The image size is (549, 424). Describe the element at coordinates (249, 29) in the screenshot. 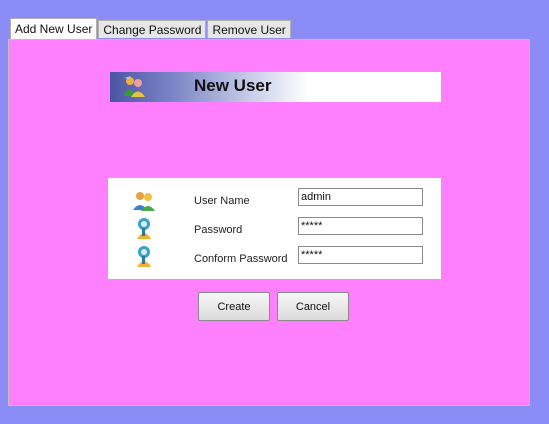

I see `tab-remove-user: Remove User` at that location.